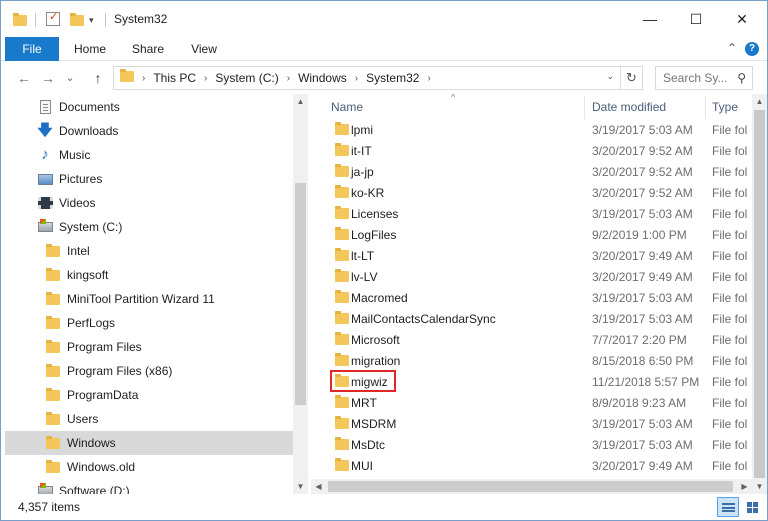 Image resolution: width=768 pixels, height=521 pixels. What do you see at coordinates (539, 192) in the screenshot?
I see `file-row: ko-KR 3/20/2017 9:52 AM File fol` at bounding box center [539, 192].